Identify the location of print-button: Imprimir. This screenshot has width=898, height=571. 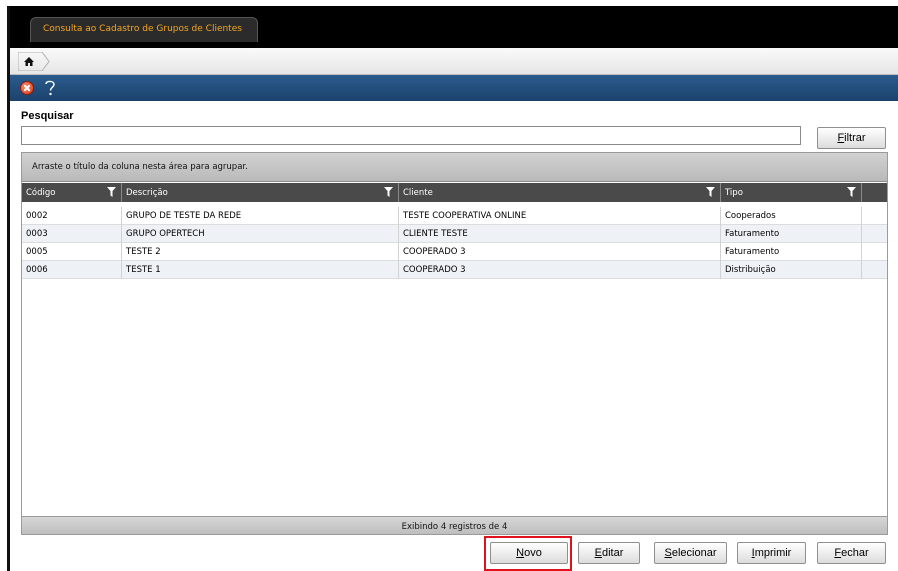
(771, 553).